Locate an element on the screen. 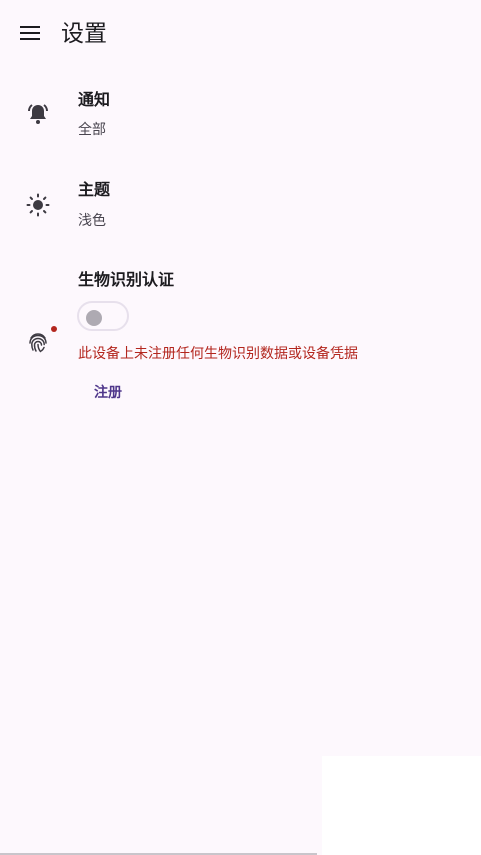 This screenshot has height=855, width=481. menu-icon is located at coordinates (30, 35).